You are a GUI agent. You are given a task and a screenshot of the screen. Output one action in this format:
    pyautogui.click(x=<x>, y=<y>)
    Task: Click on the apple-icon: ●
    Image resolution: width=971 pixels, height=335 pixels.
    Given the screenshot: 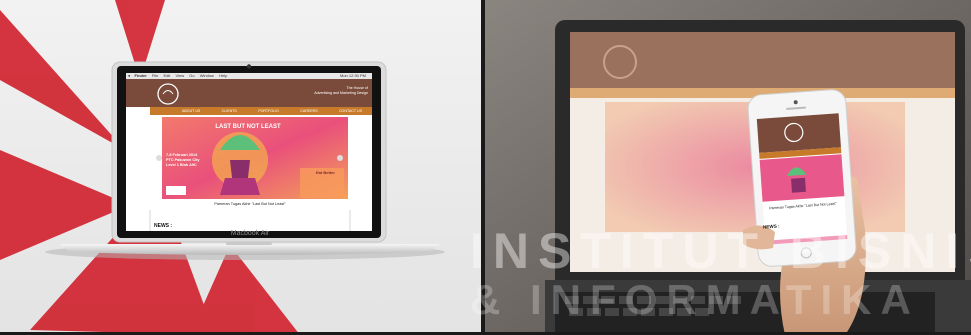 What is the action you would take?
    pyautogui.click(x=129, y=75)
    